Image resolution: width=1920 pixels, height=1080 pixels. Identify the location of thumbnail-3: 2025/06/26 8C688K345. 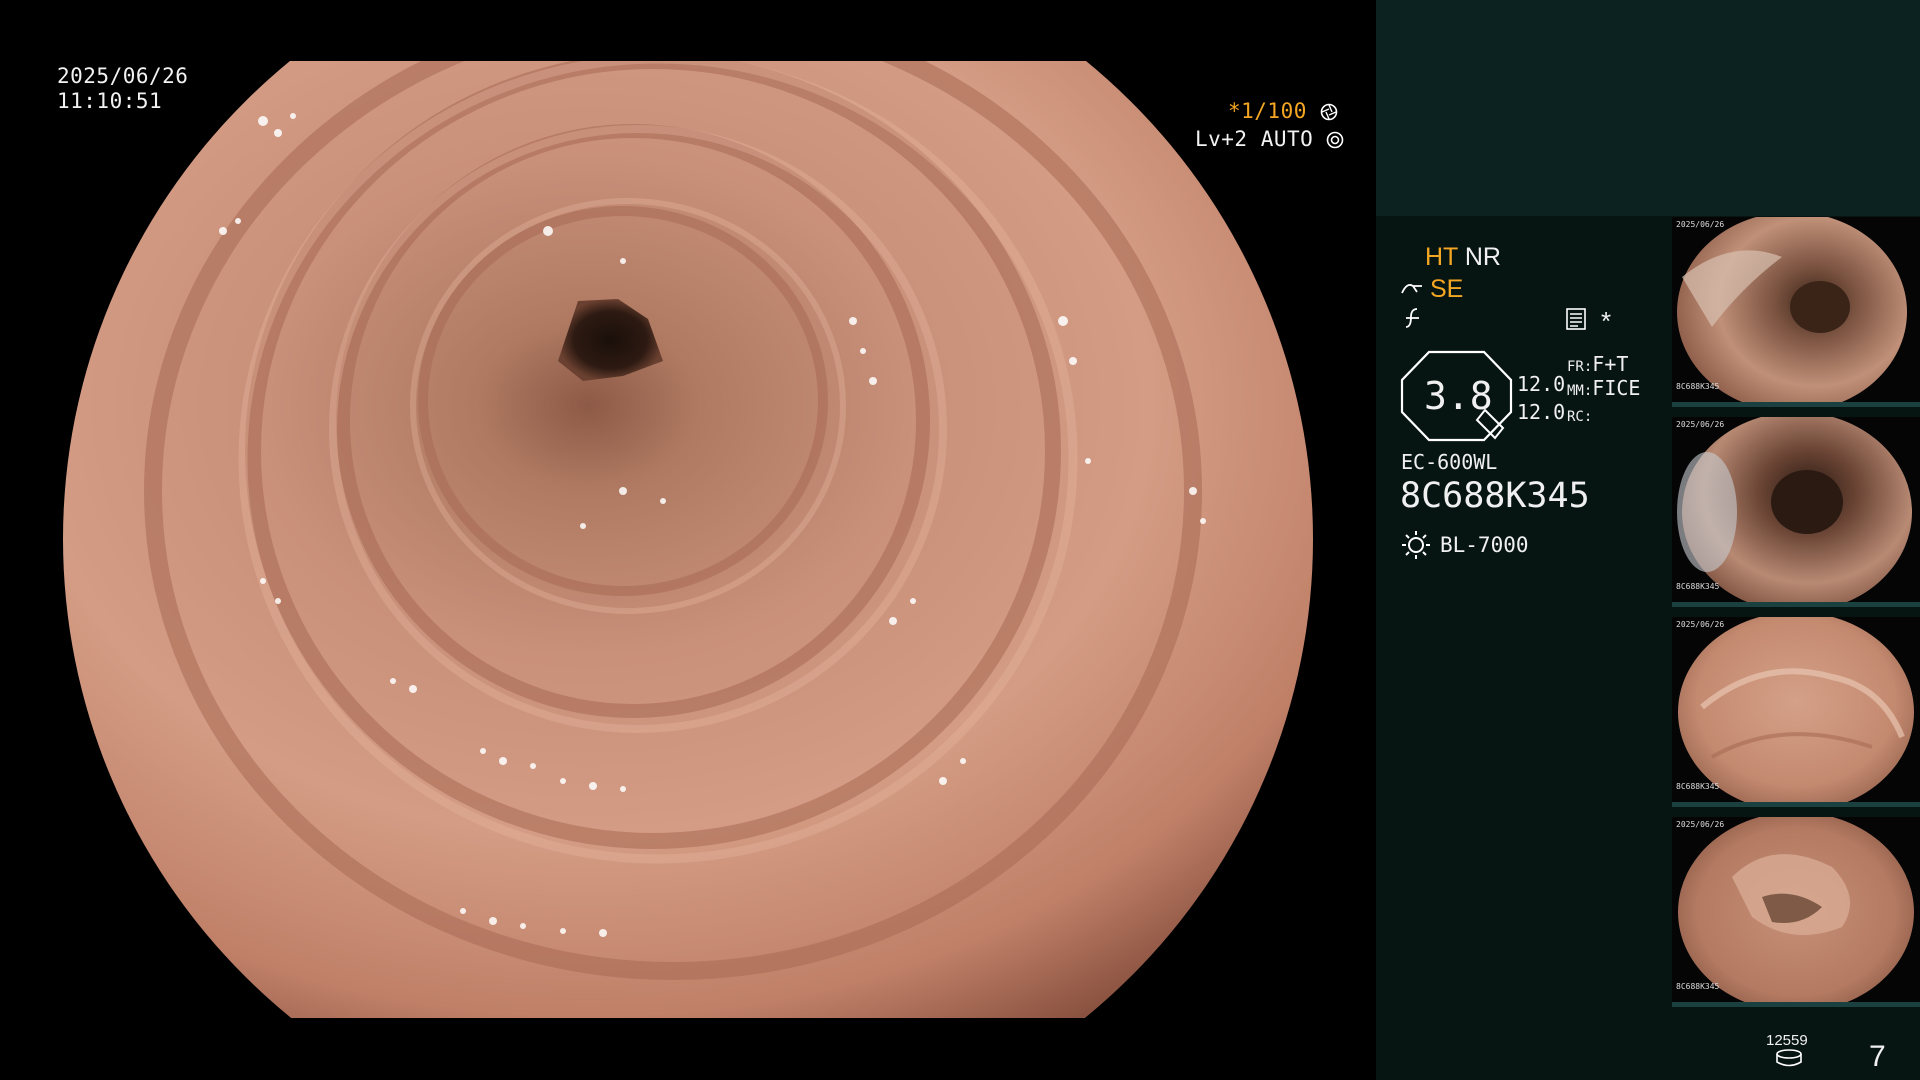
(1796, 712).